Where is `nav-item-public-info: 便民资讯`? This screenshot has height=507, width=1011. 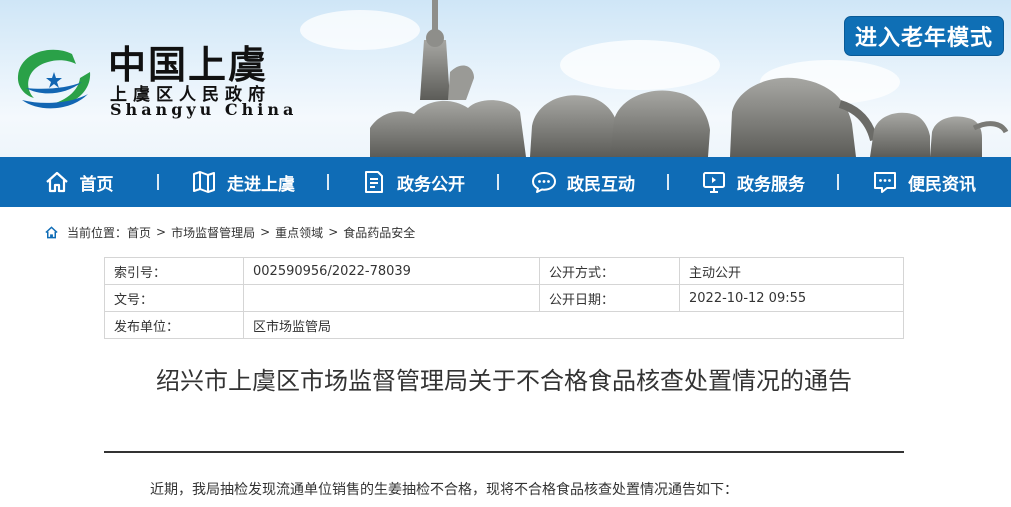 nav-item-public-info: 便民资讯 is located at coordinates (924, 182).